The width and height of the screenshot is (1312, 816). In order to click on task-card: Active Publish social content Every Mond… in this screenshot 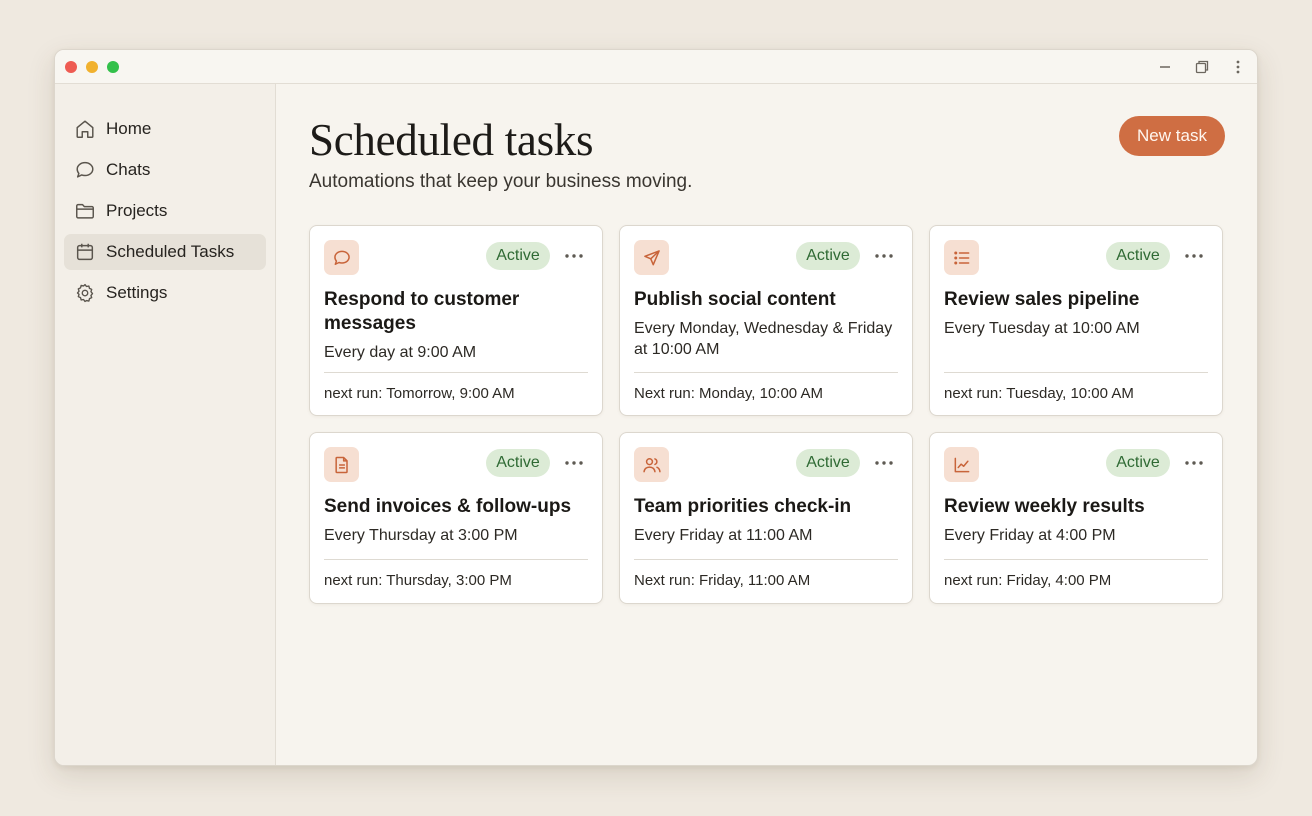, I will do `click(766, 320)`.